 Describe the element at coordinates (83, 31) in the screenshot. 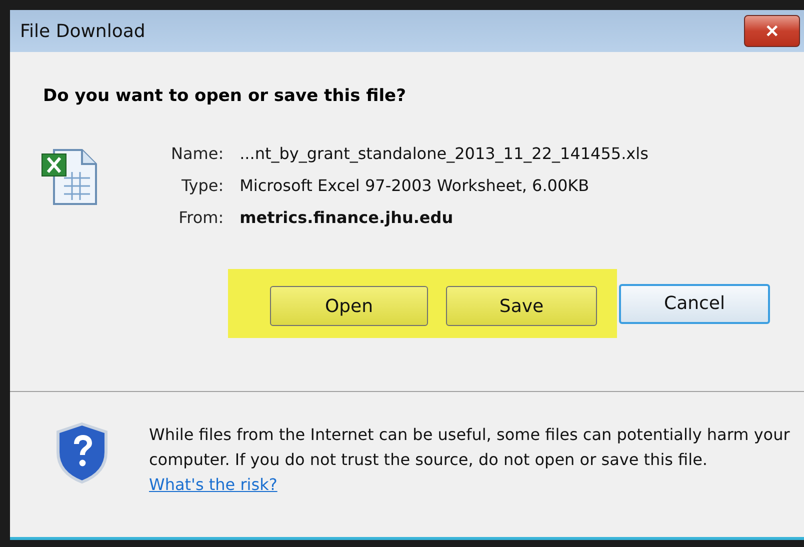

I see `window-title: File Download` at that location.